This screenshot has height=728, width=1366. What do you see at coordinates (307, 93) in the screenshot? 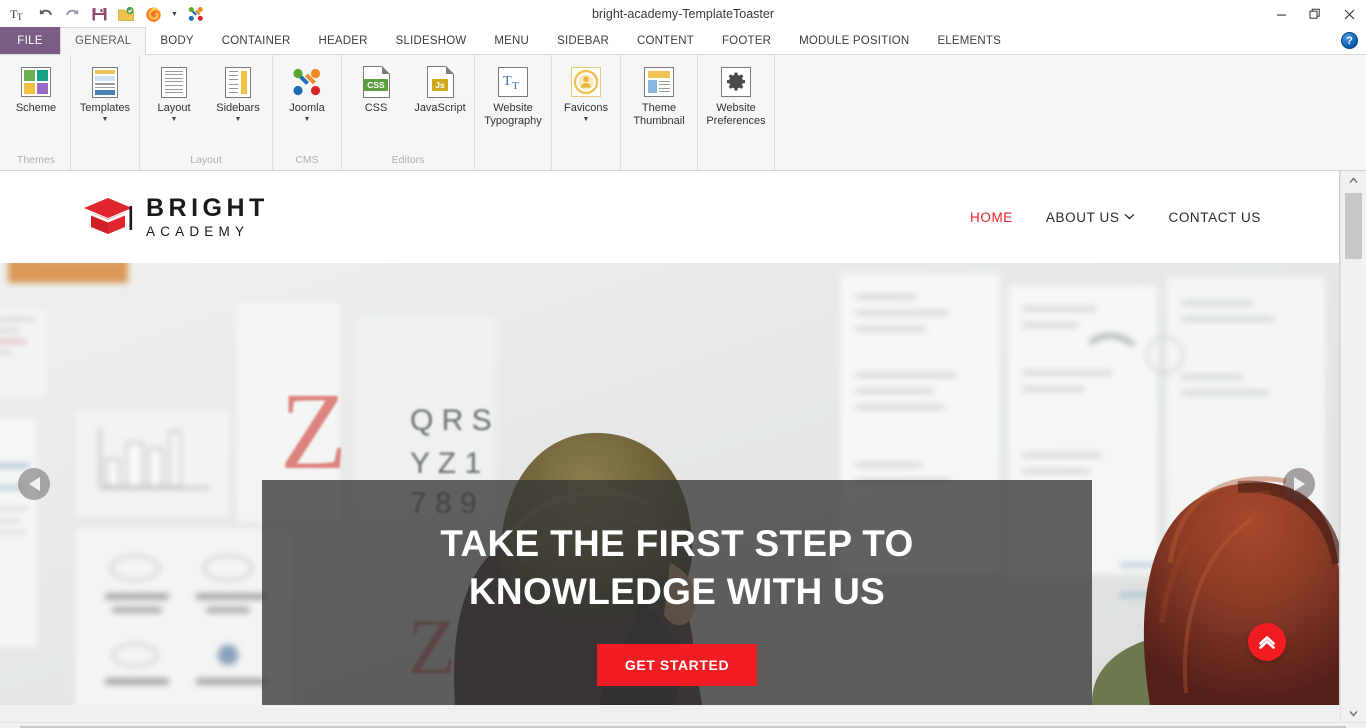
I see `joomla-button: Joomla ▼` at bounding box center [307, 93].